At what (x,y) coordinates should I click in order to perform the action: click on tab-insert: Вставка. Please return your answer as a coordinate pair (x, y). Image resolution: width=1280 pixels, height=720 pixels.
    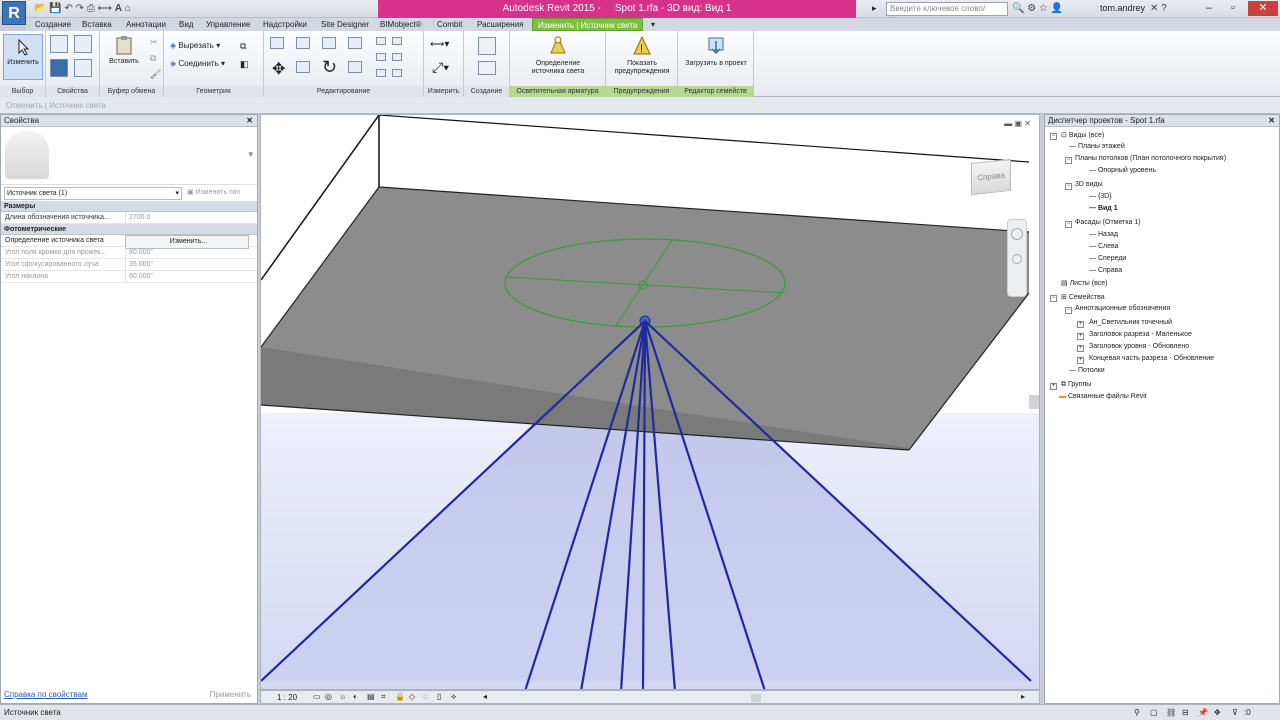
    Looking at the image, I should click on (97, 24).